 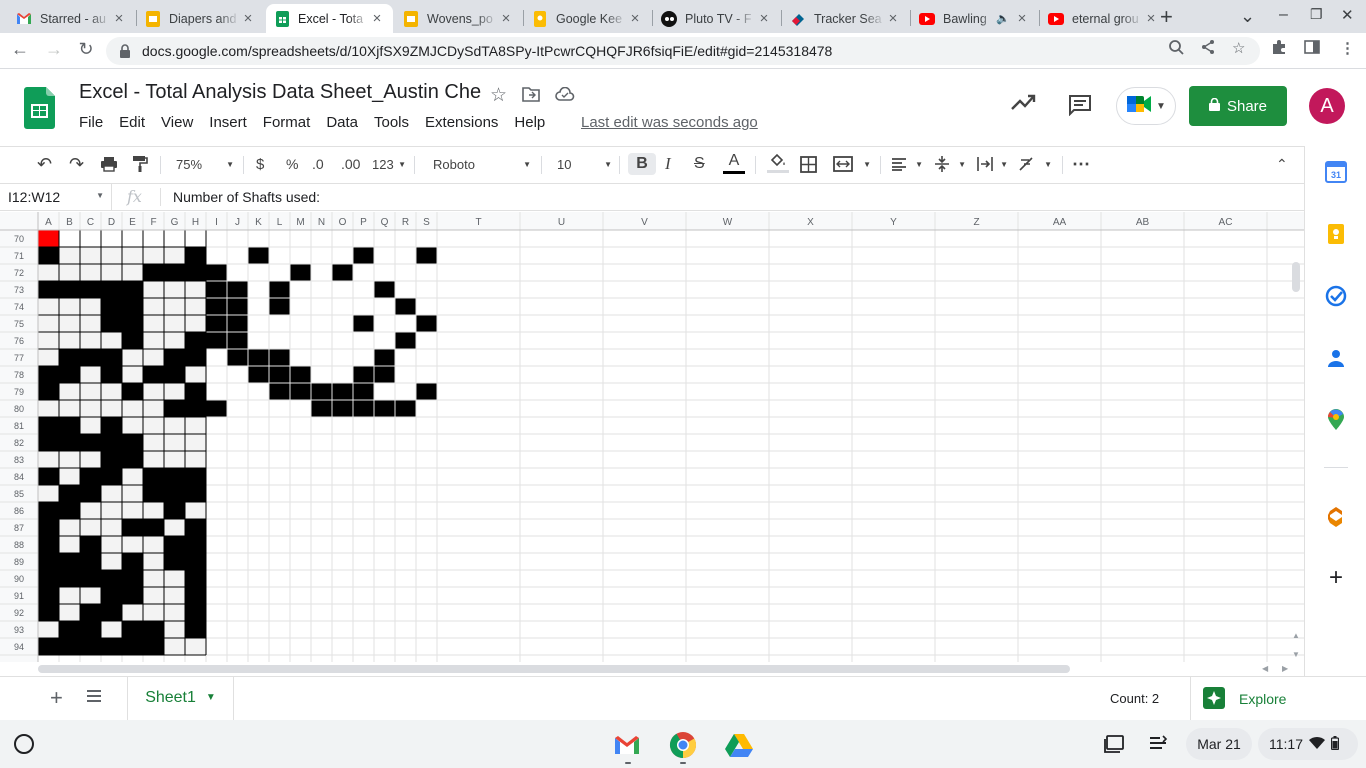 I want to click on menu-tools: Tools, so click(x=391, y=122).